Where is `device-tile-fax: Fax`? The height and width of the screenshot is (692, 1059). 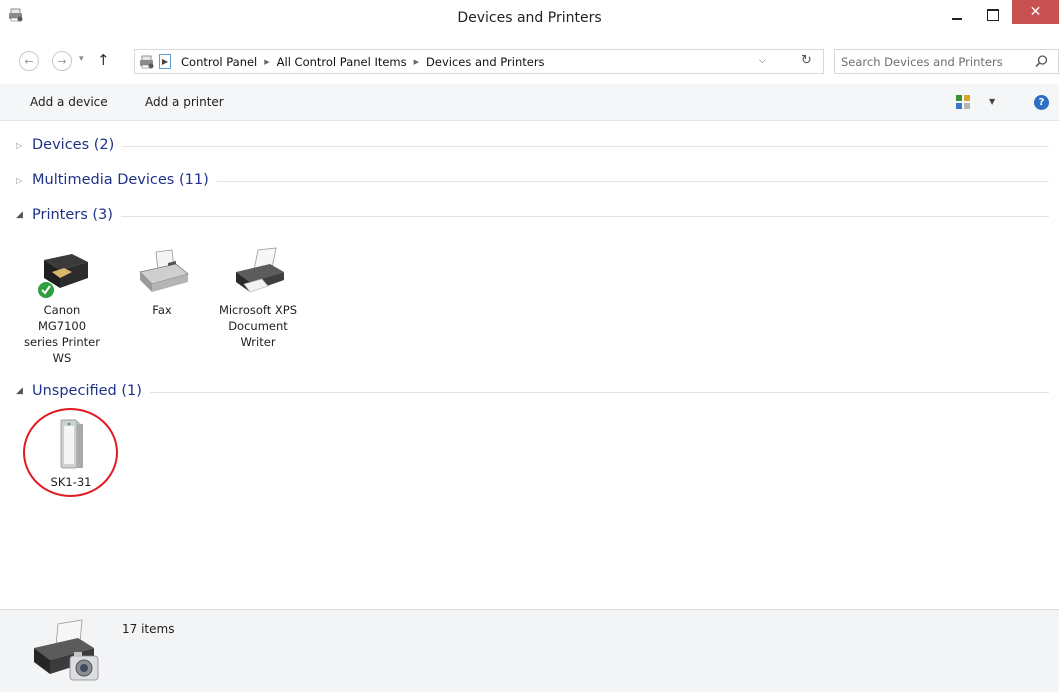
device-tile-fax: Fax is located at coordinates (162, 282).